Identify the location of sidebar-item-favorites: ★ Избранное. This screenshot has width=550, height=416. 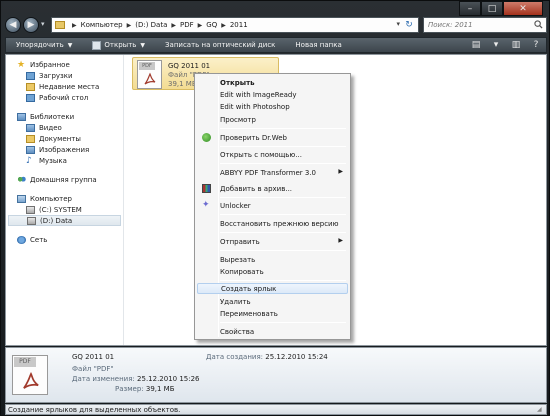
(64, 64).